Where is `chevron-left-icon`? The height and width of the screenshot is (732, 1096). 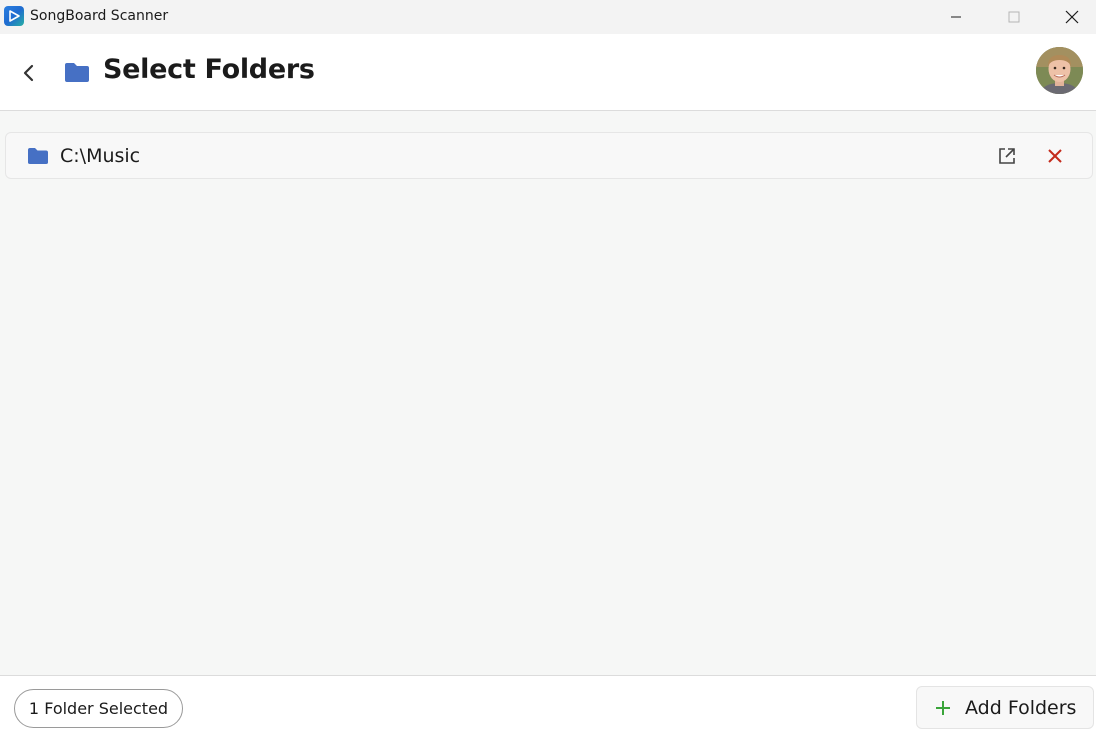 chevron-left-icon is located at coordinates (28, 73).